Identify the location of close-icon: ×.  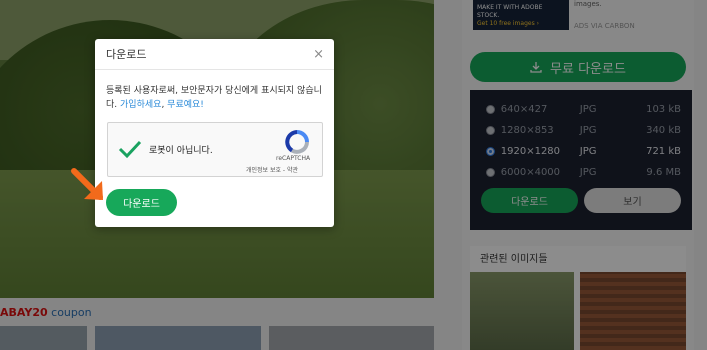
(318, 54).